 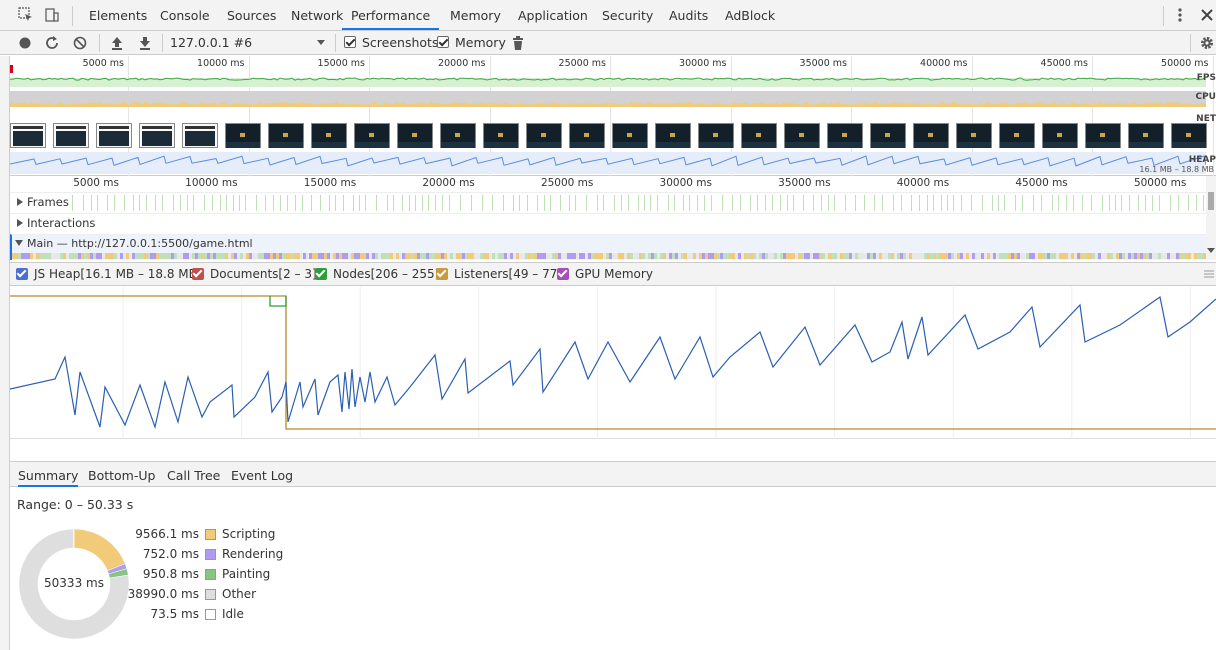 What do you see at coordinates (321, 42) in the screenshot?
I see `chevron-down-icon` at bounding box center [321, 42].